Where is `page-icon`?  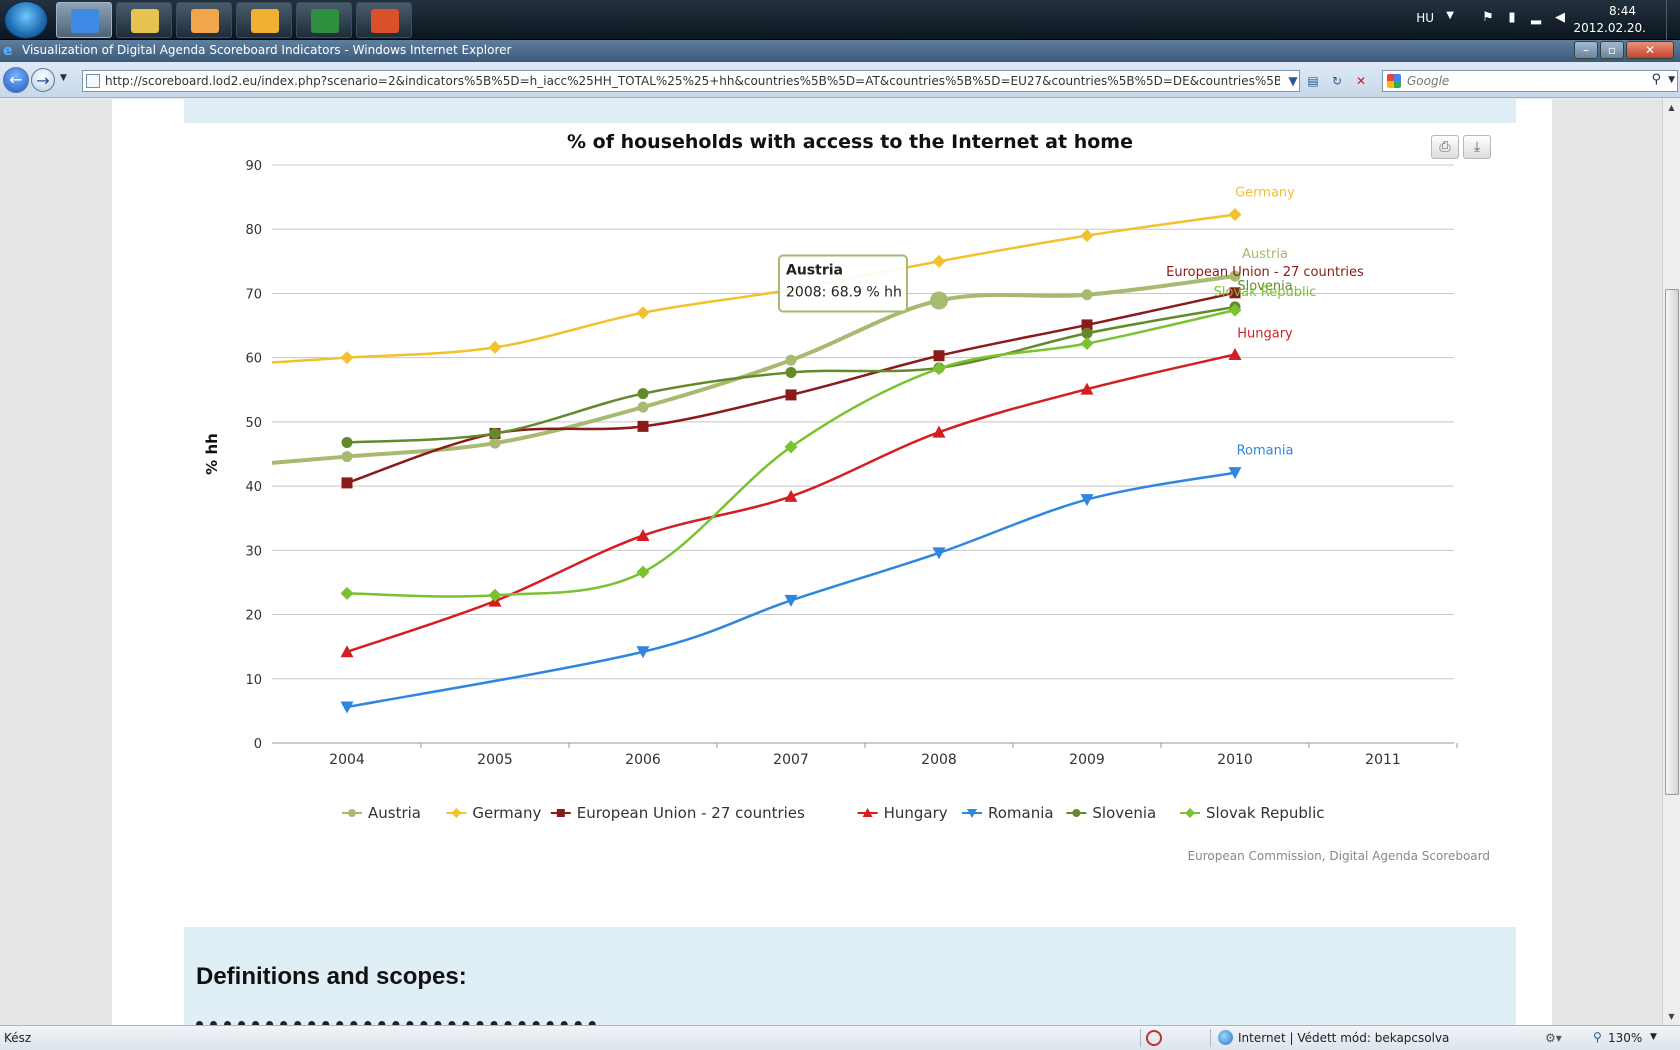 page-icon is located at coordinates (93, 81).